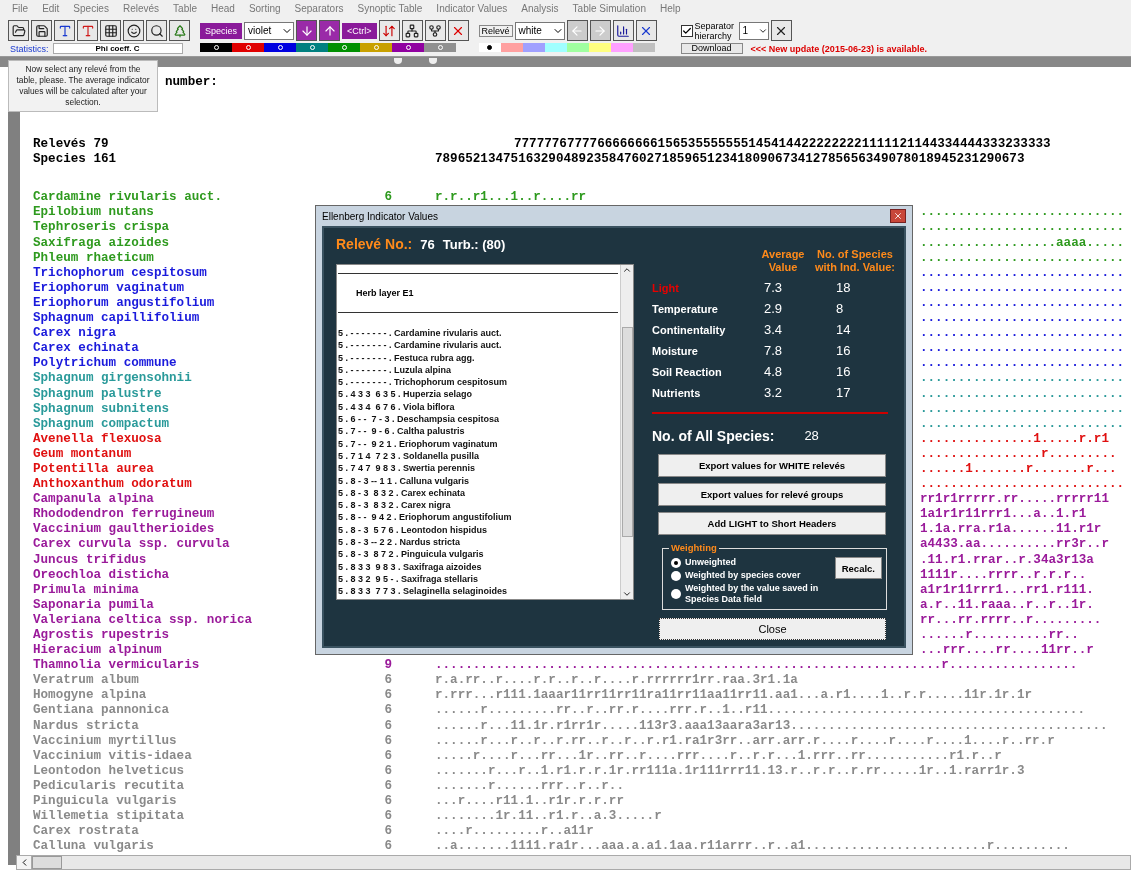  Describe the element at coordinates (479, 542) in the screenshot. I see `list-item: 5 . 8 - 3 -- 2 2 . Nardus stricta` at that location.